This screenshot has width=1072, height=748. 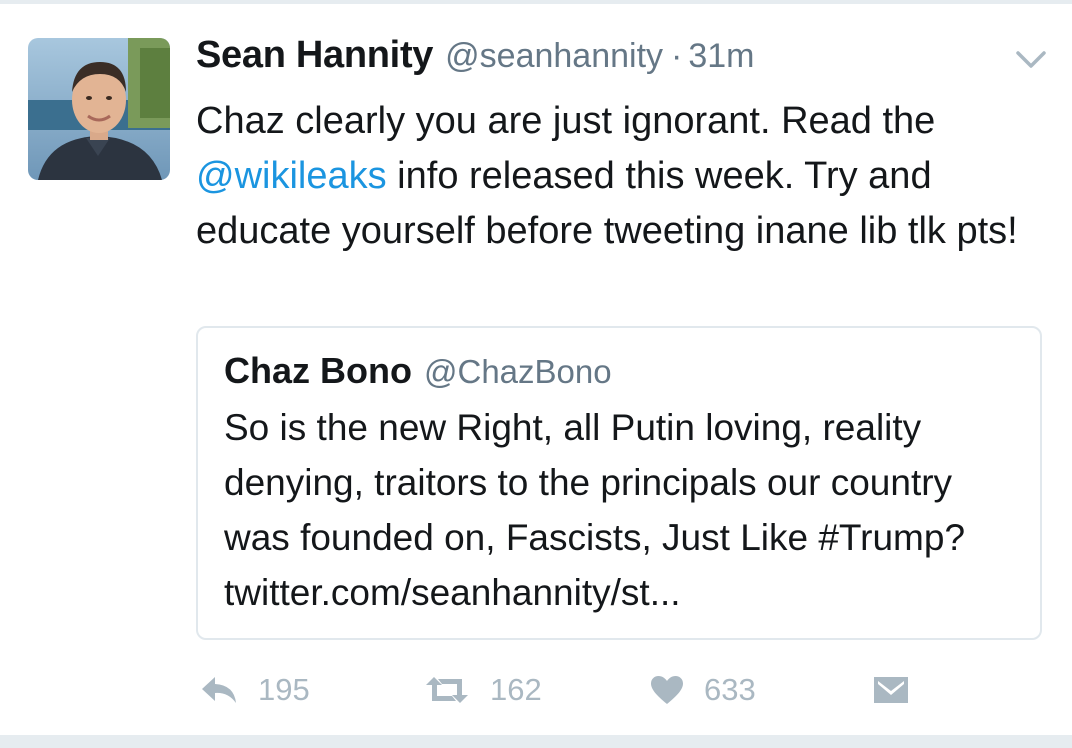 I want to click on retweet-count: 162, so click(x=516, y=689).